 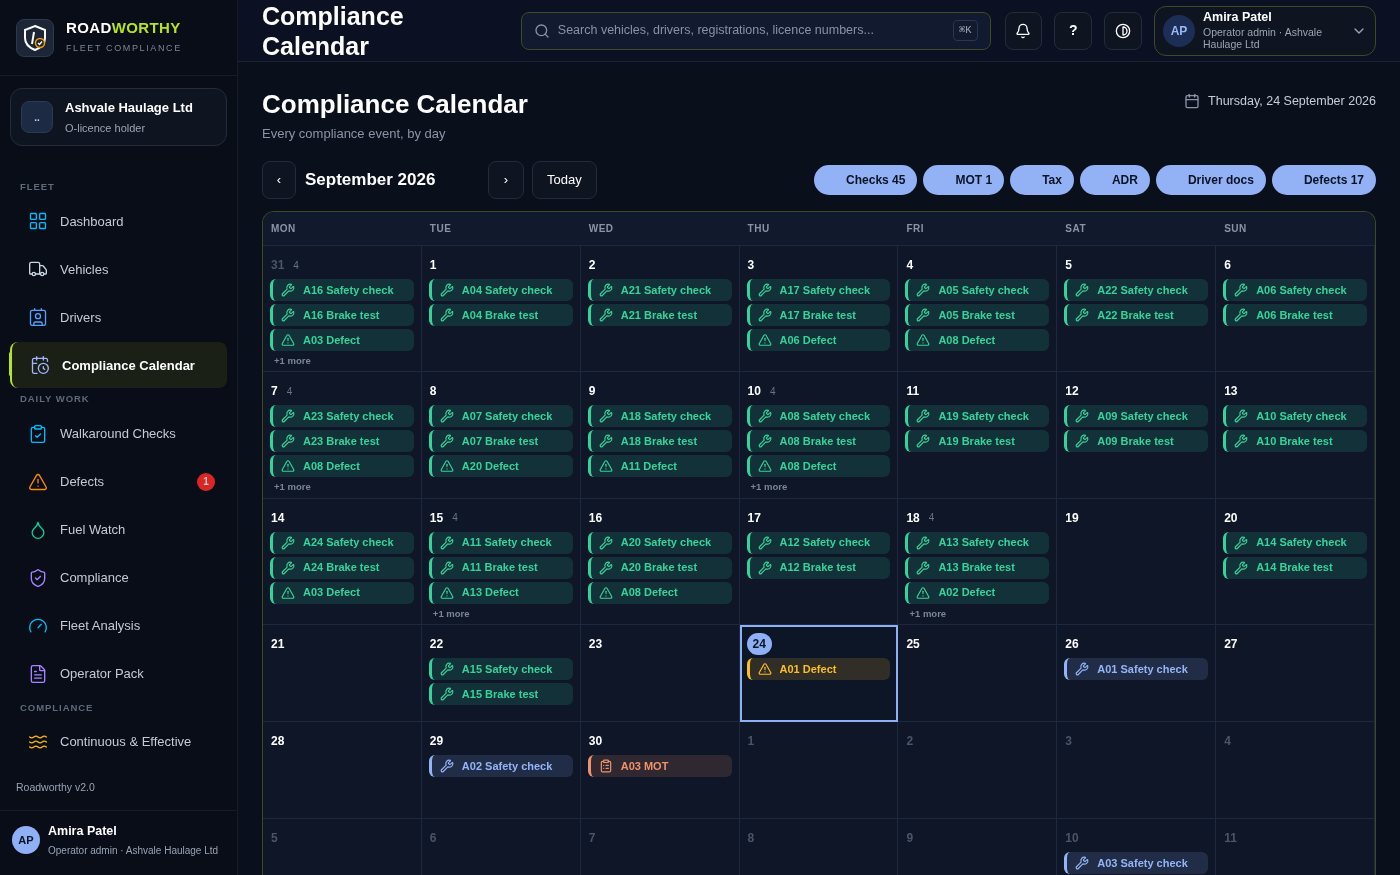 I want to click on calendar-day: 11 A19 Safety check A19 Brake test, so click(x=978, y=435).